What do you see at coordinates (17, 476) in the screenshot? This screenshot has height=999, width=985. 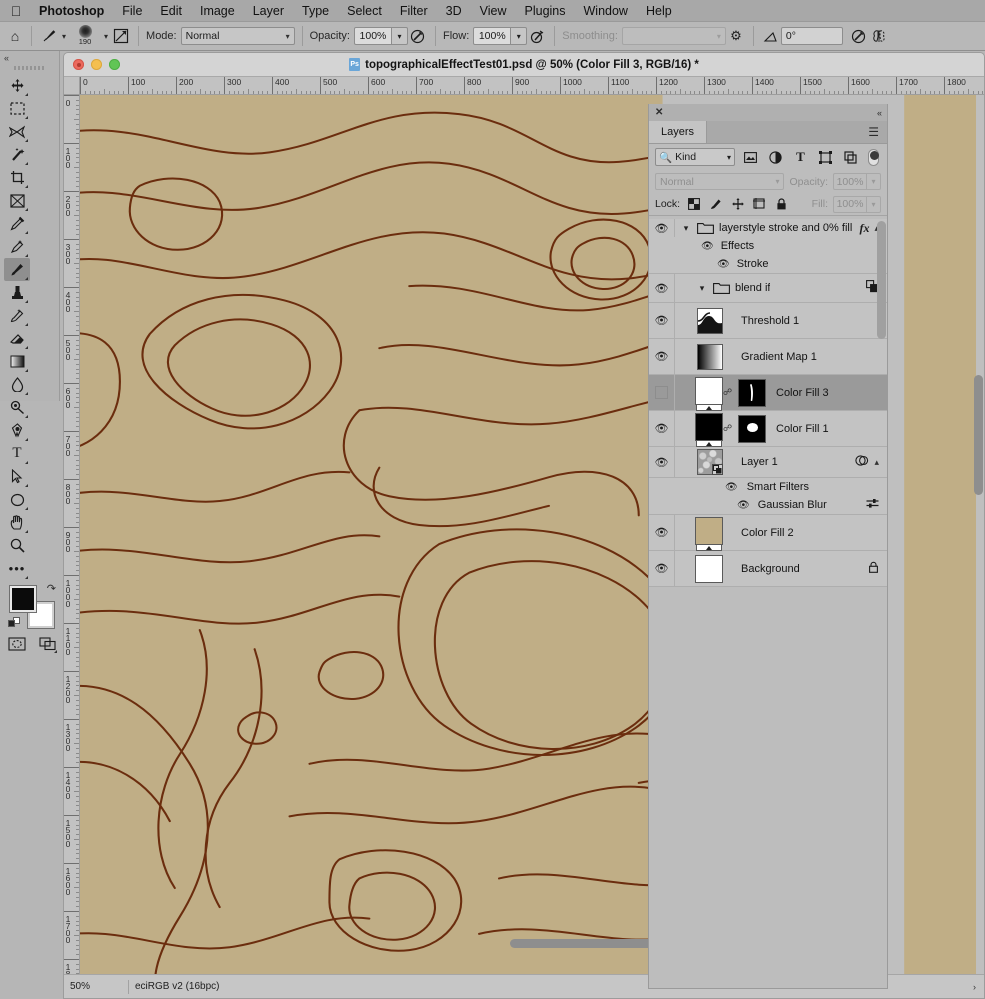 I see `path-selection-tool` at bounding box center [17, 476].